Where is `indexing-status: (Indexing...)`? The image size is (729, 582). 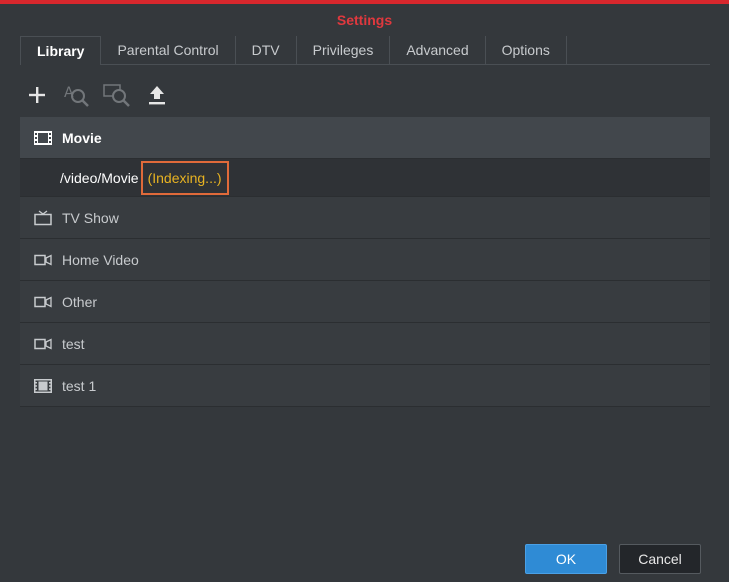 indexing-status: (Indexing...) is located at coordinates (184, 177).